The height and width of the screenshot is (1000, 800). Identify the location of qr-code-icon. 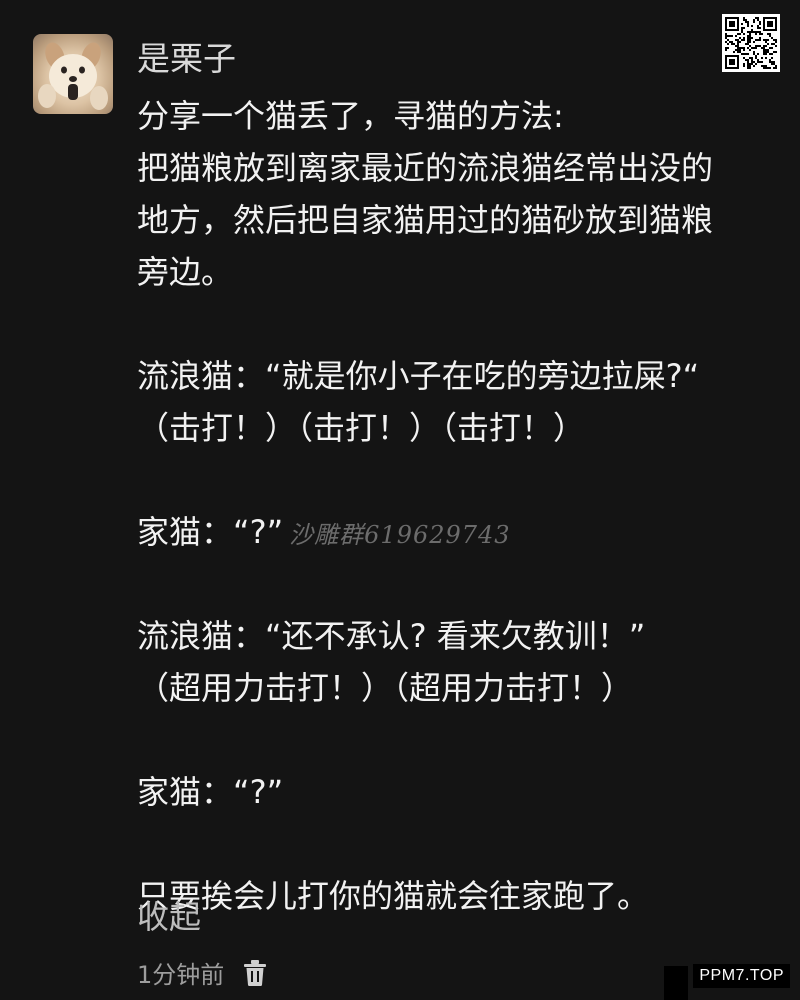
(751, 43).